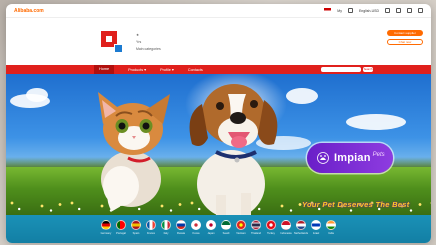 This screenshot has width=436, height=245. Describe the element at coordinates (241, 233) in the screenshot. I see `flag-label: Vietnam` at that location.